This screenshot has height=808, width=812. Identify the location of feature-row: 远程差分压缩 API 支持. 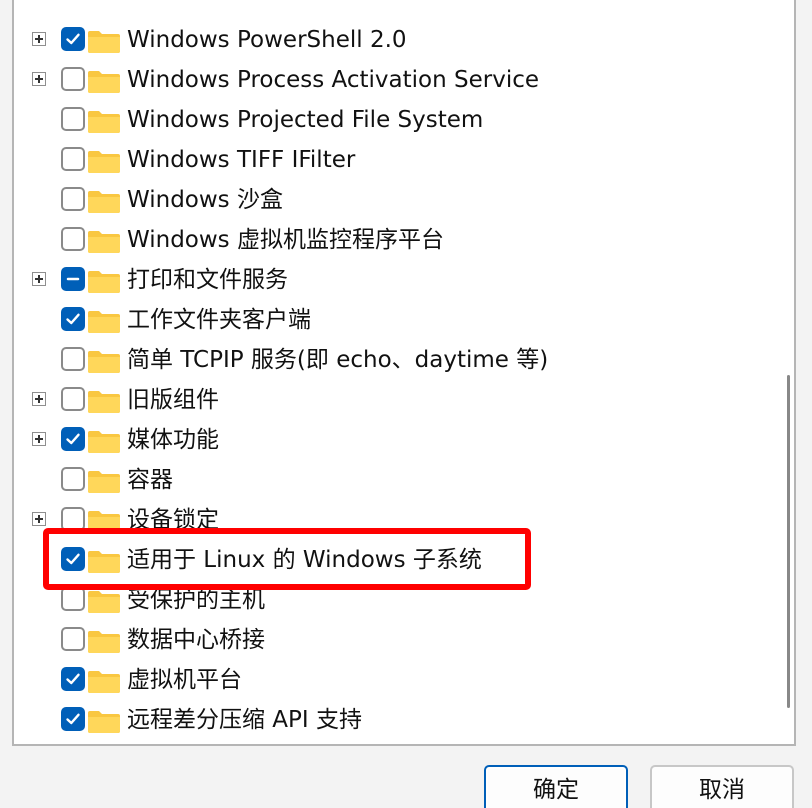
(394, 720).